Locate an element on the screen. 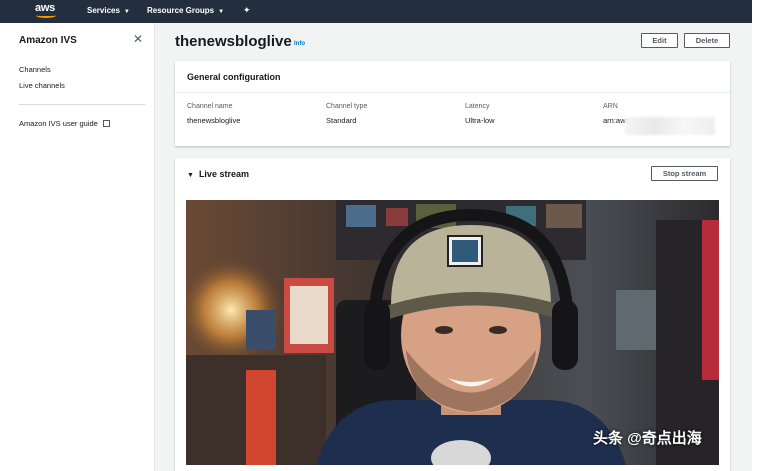 Image resolution: width=763 pixels, height=471 pixels. channel-name-value: thenewsbloglive is located at coordinates (214, 120).